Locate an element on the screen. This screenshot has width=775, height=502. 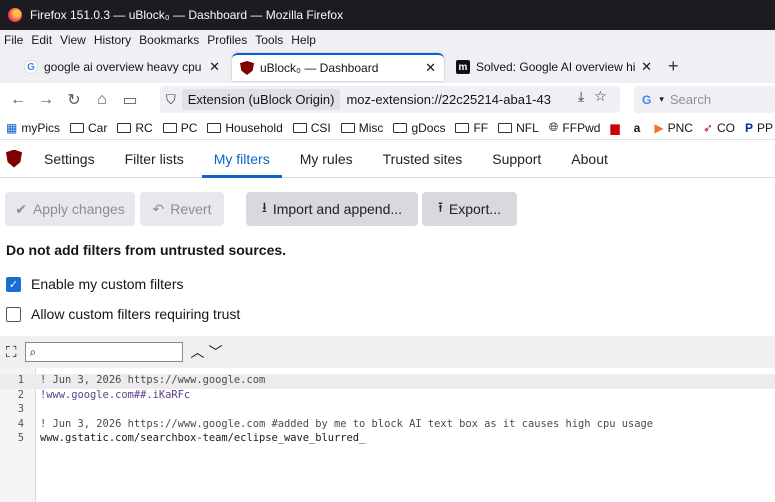
bookmark-tv: ▆ is located at coordinates (616, 128).